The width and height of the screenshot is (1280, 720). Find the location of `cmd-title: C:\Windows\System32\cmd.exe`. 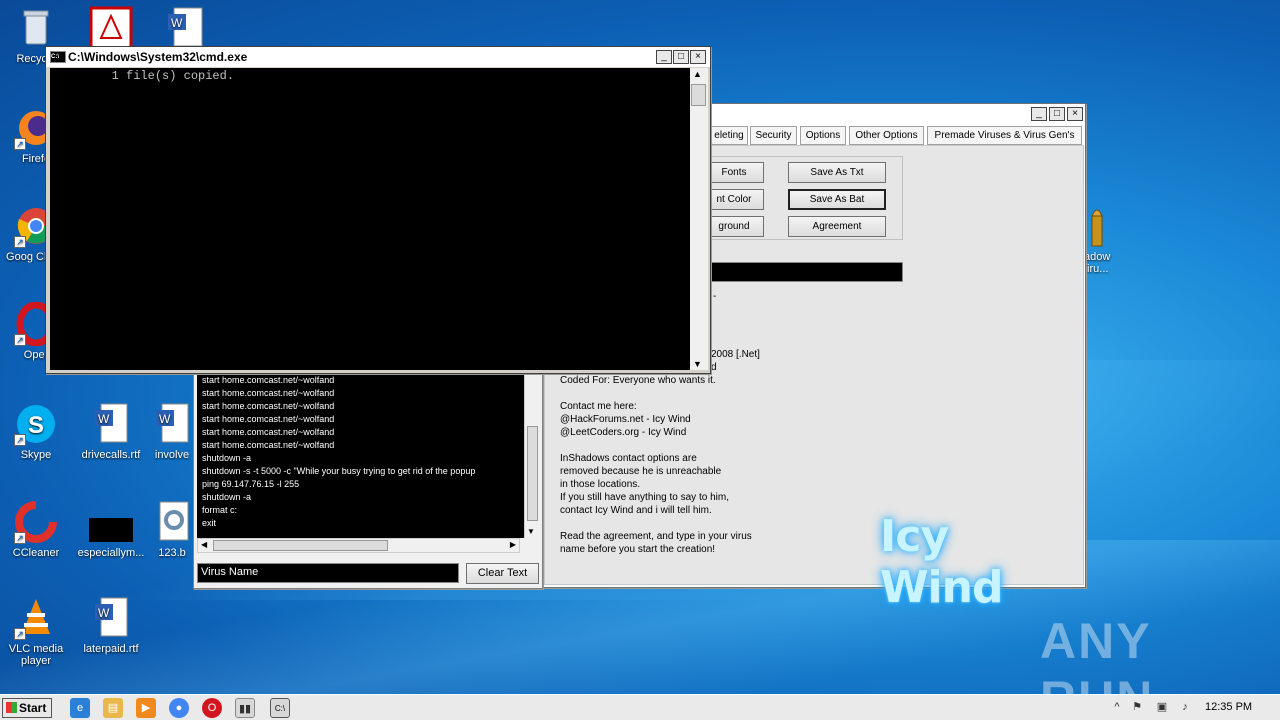

cmd-title: C:\Windows\System32\cmd.exe is located at coordinates (158, 57).